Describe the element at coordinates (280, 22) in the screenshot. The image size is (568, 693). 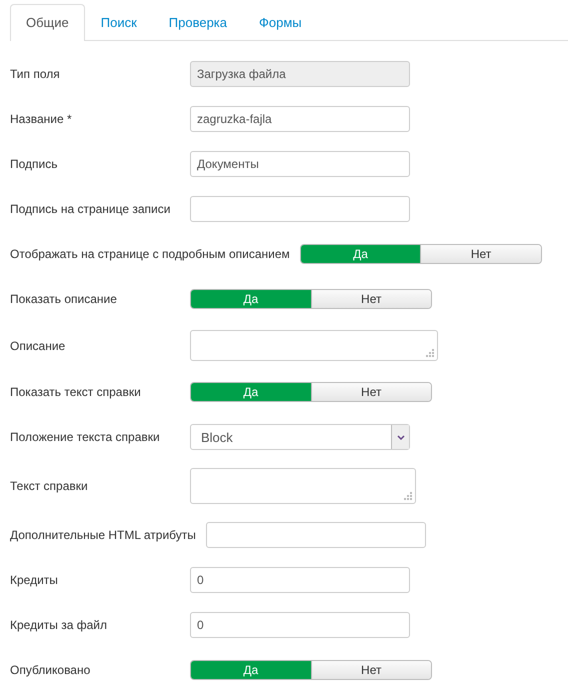
I see `tab: Формы` at that location.